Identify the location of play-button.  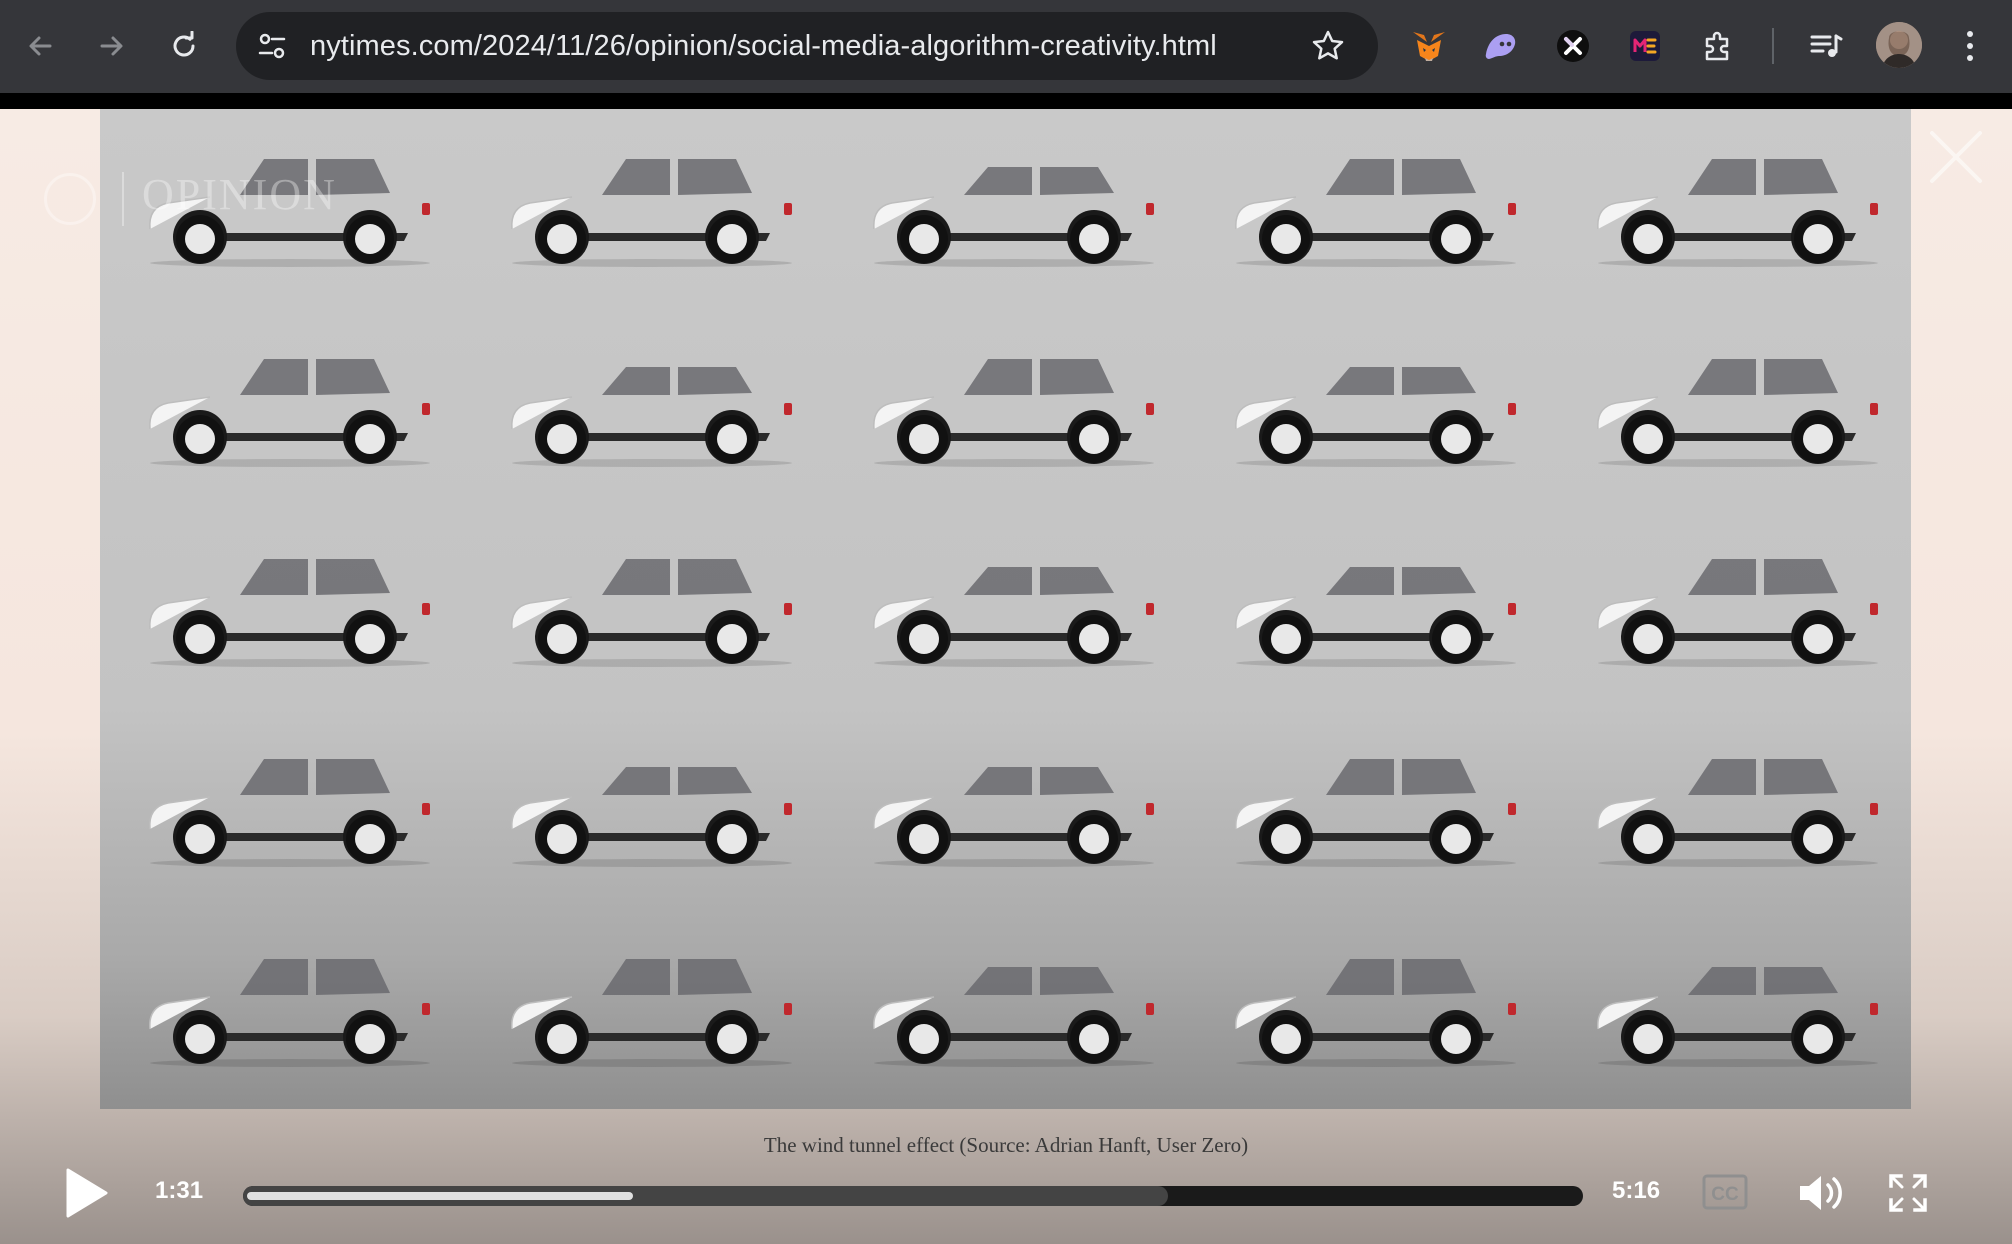
(89, 1195).